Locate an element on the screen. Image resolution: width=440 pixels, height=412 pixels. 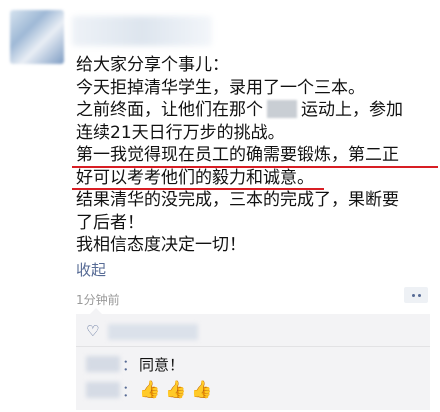
post-line-text: 好可以考考他们的毅力和诚意。 is located at coordinates (195, 177).